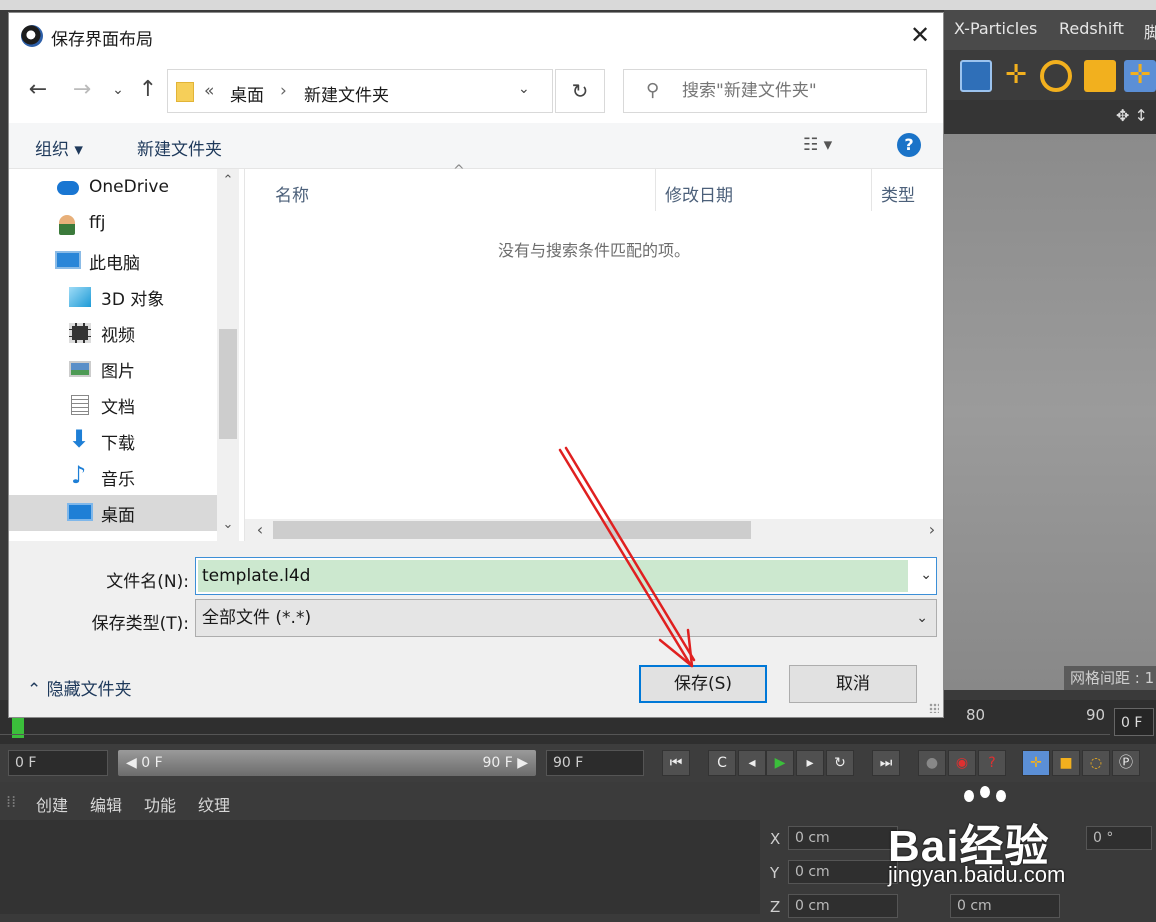 Image resolution: width=1156 pixels, height=922 pixels. Describe the element at coordinates (476, 36) in the screenshot. I see `dialog-titlebar: 保存界面布局 ✕` at that location.